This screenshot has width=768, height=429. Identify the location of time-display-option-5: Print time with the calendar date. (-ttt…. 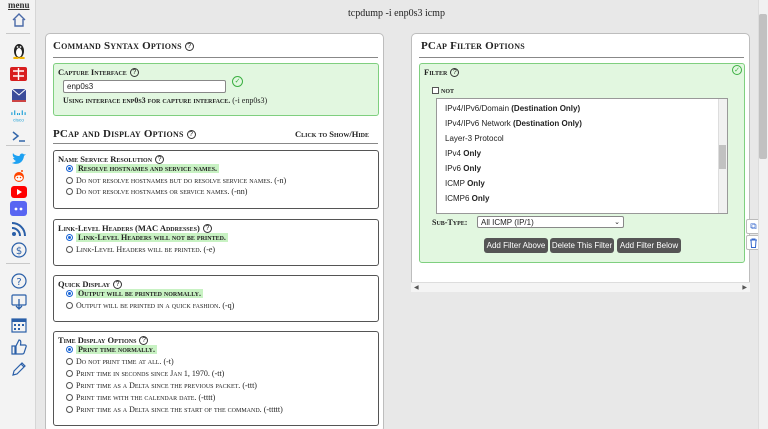
(140, 397).